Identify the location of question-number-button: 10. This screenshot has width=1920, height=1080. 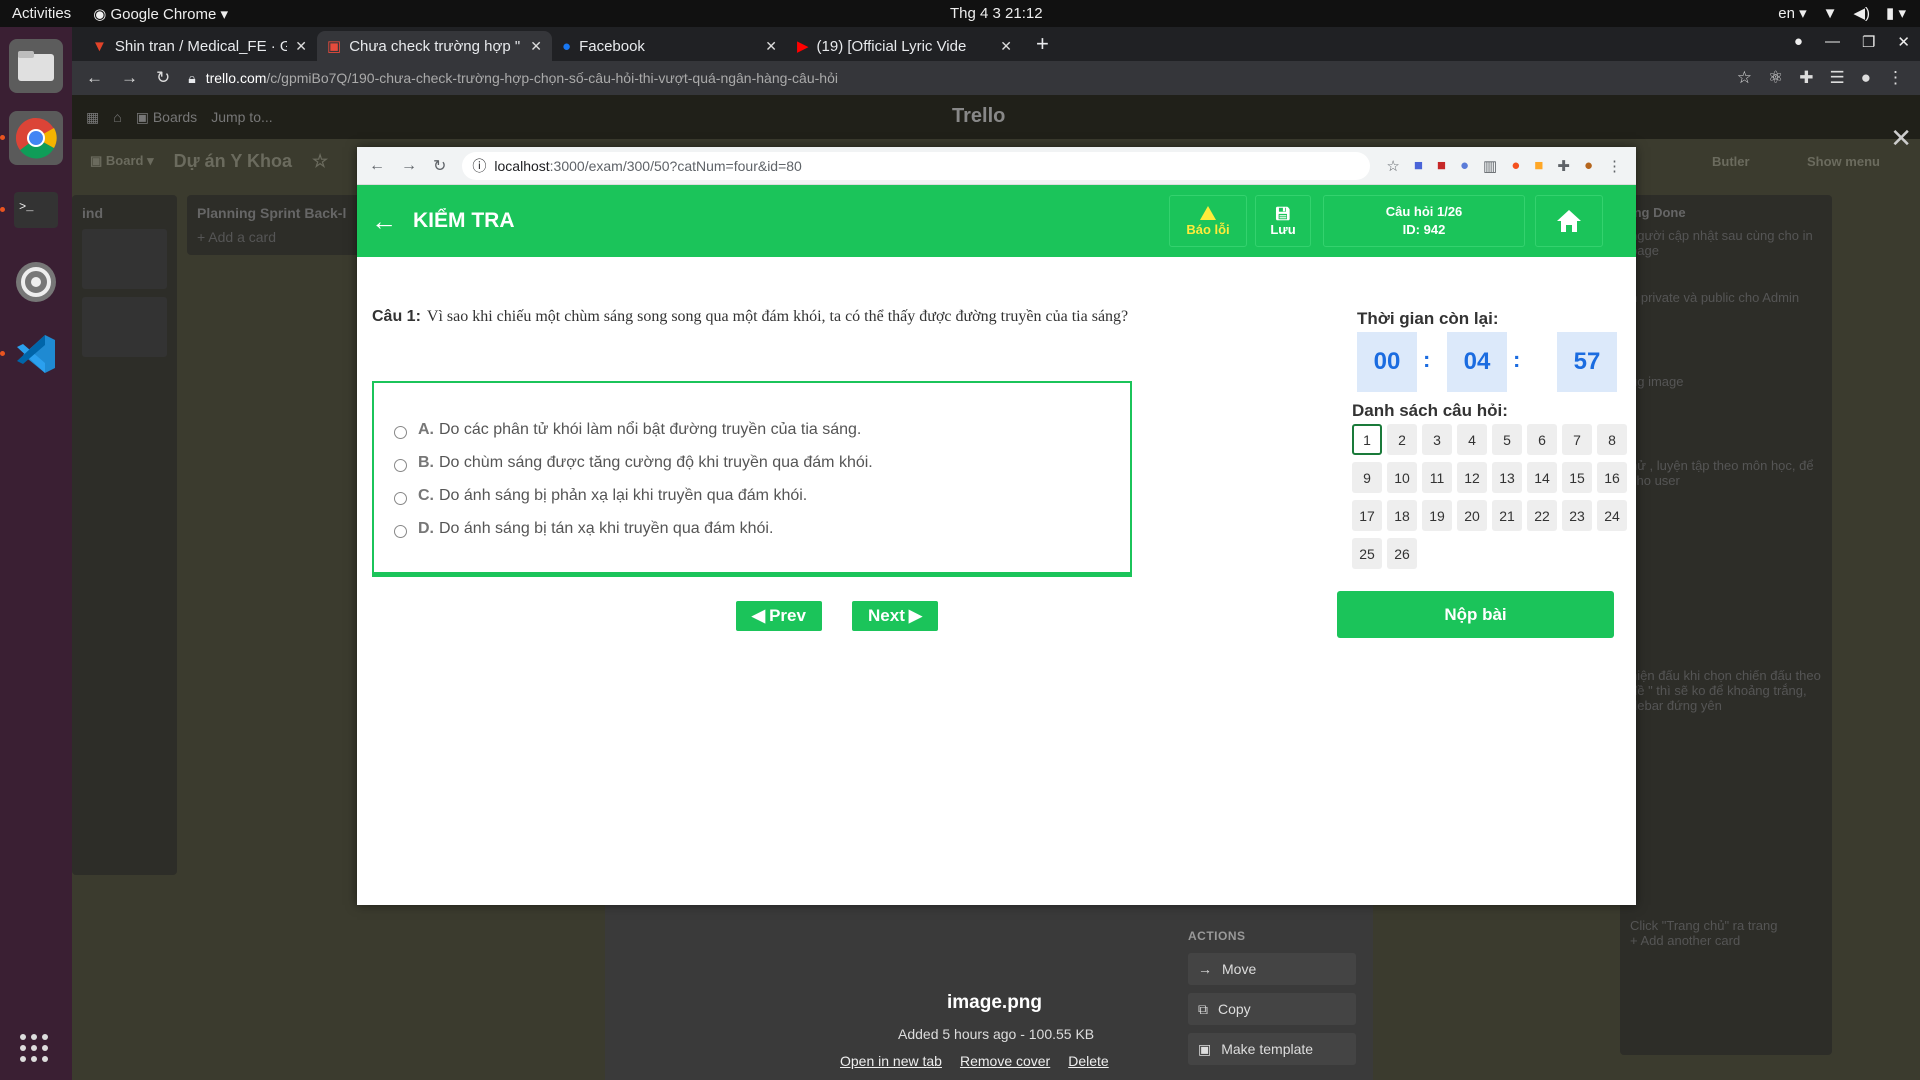
(1402, 477).